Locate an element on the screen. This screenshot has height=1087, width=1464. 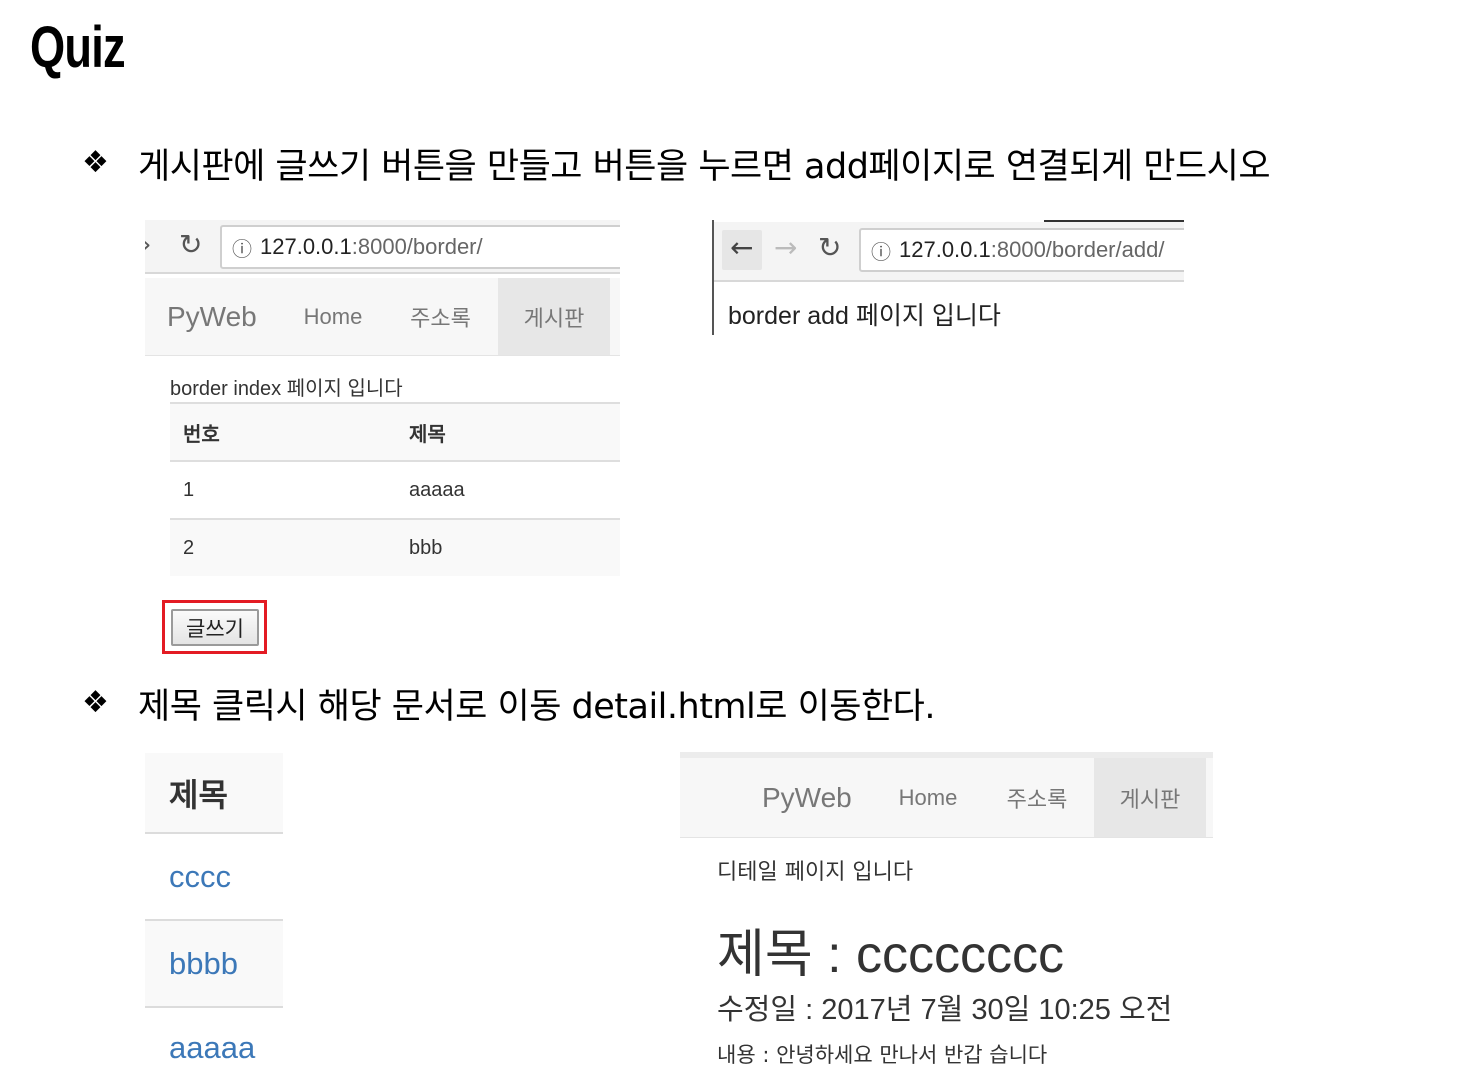
detail-modified: 수정일 : 2017년 7월 30일 10:25 오전 is located at coordinates (945, 1010).